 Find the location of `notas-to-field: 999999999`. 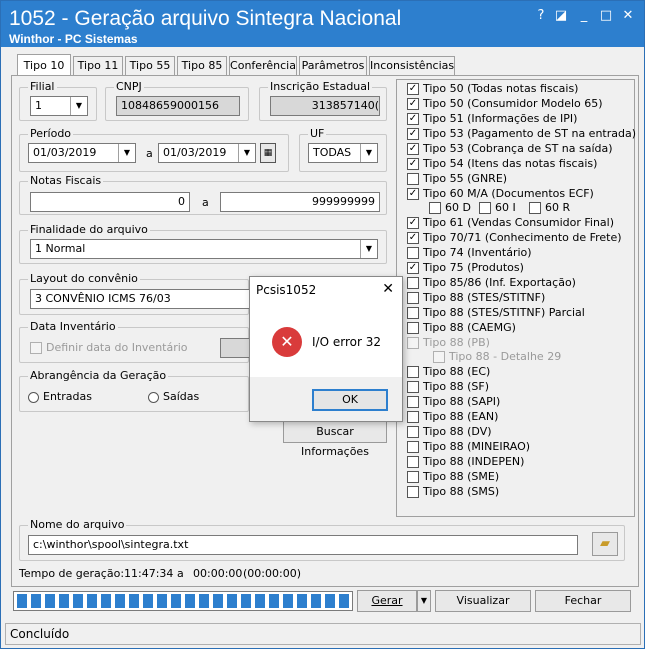

notas-to-field: 999999999 is located at coordinates (300, 202).